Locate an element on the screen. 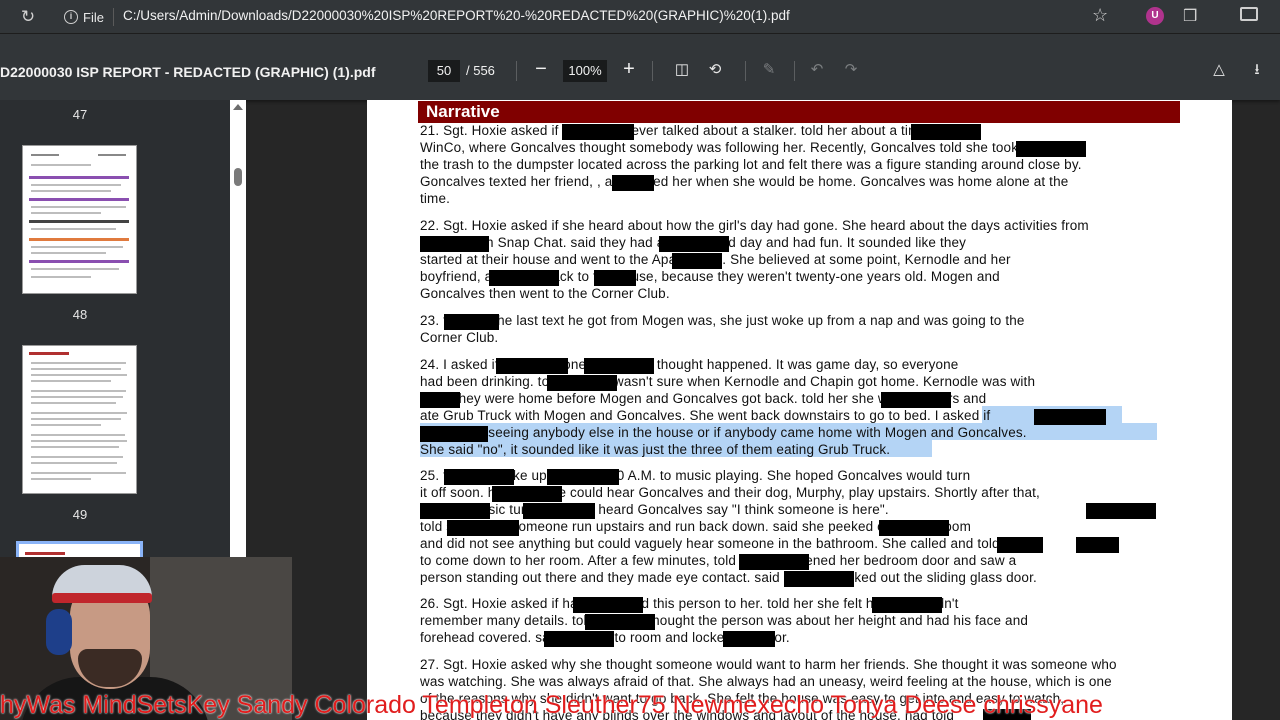 This screenshot has height=720, width=1280. thumbnail-label: 49 is located at coordinates (80, 514).